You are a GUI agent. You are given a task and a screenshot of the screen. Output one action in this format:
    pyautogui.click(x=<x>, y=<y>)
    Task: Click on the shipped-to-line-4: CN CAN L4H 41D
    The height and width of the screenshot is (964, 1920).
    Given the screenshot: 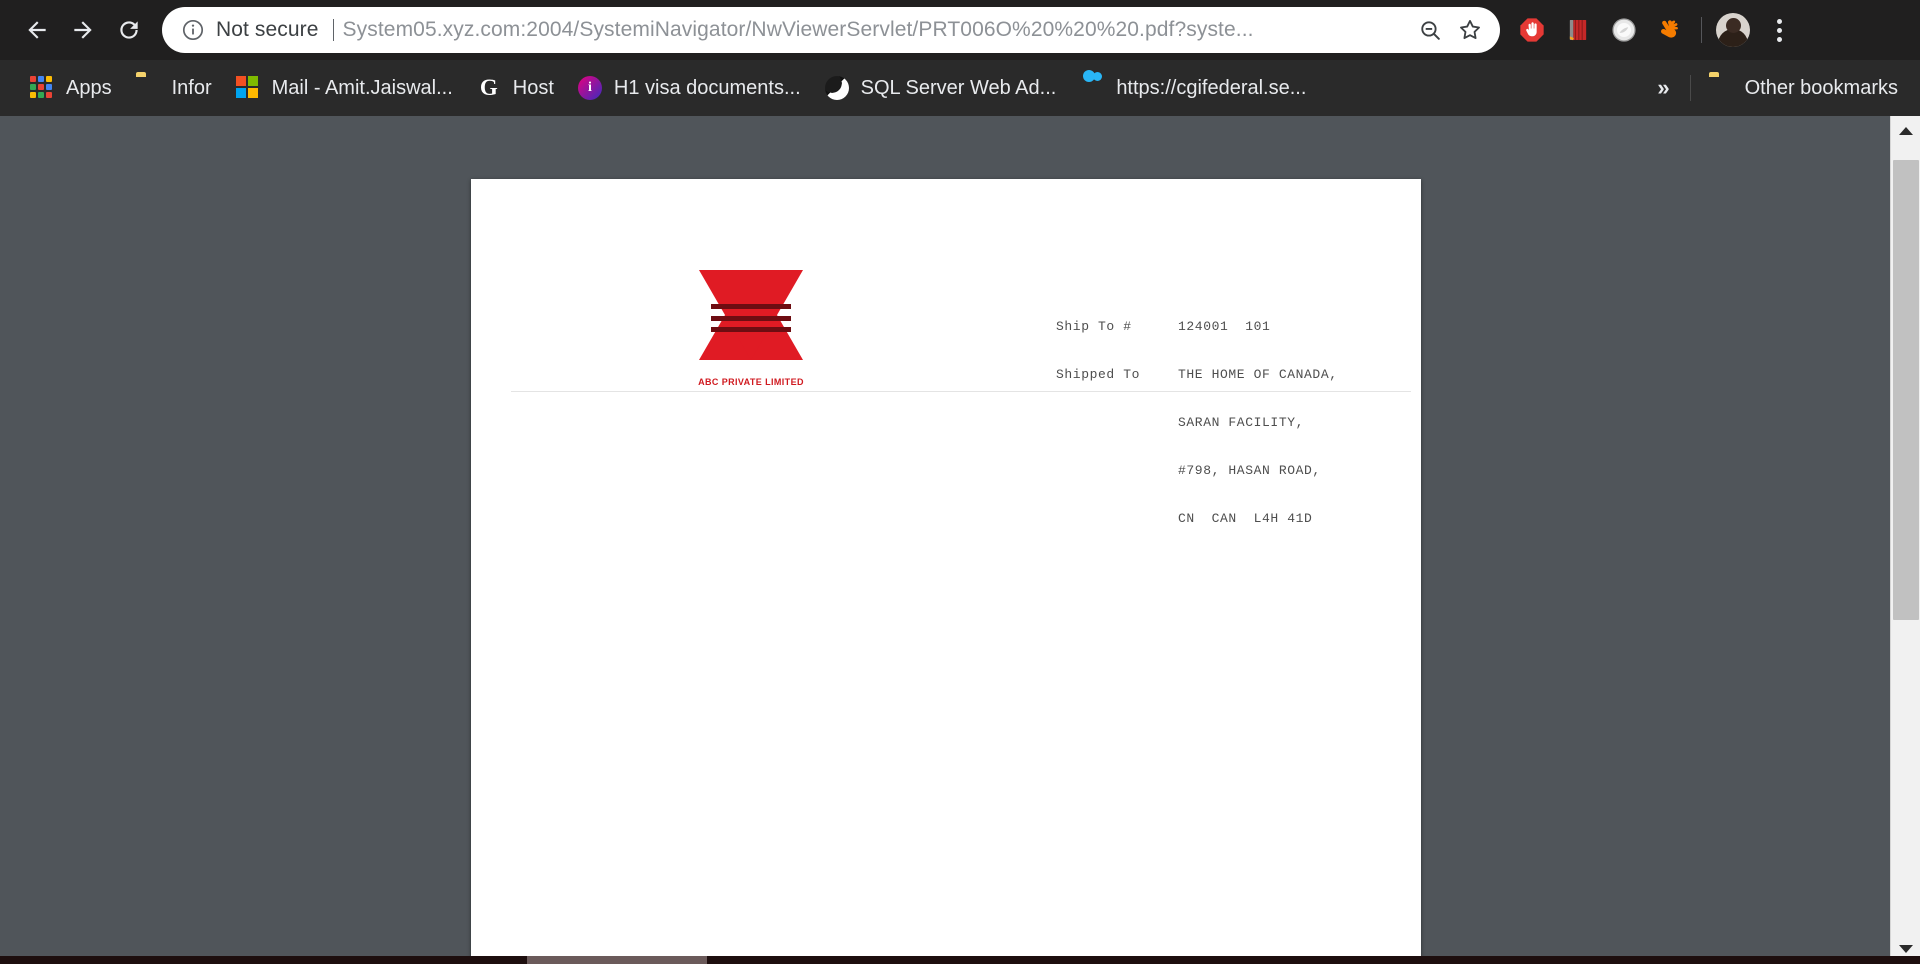 What is the action you would take?
    pyautogui.click(x=1245, y=518)
    